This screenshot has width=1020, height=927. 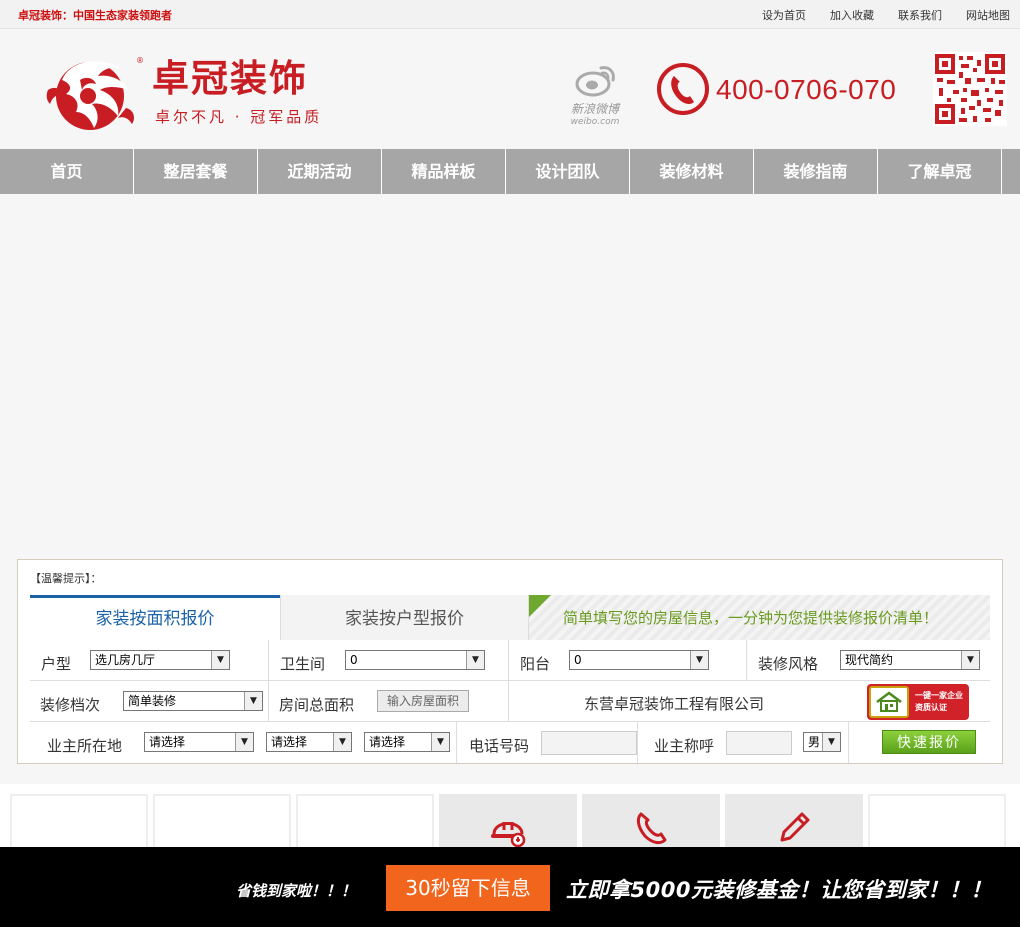 I want to click on grade-select: 简单装修 ▼, so click(x=193, y=701).